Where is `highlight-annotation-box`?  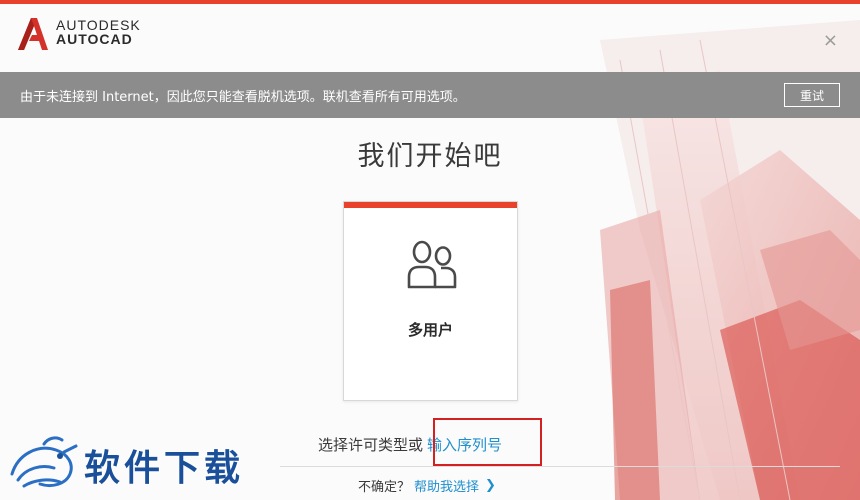 highlight-annotation-box is located at coordinates (487, 442).